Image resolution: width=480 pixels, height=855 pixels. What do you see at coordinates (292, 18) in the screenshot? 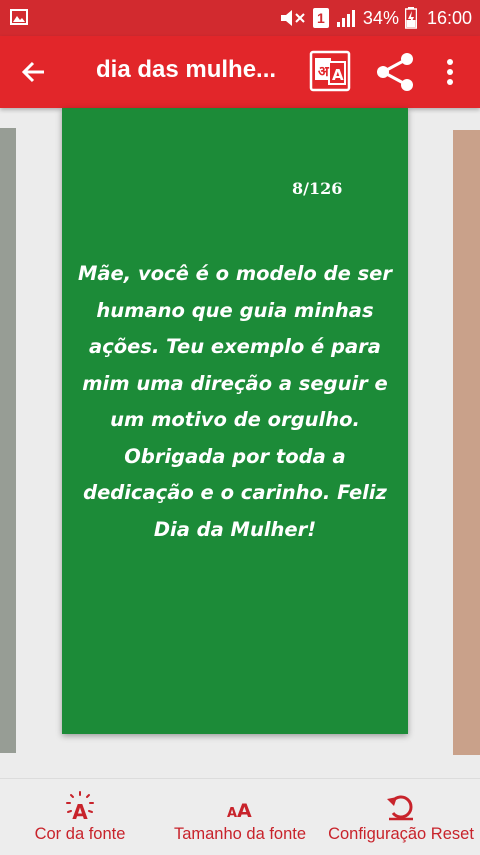
I see `mute-icon` at bounding box center [292, 18].